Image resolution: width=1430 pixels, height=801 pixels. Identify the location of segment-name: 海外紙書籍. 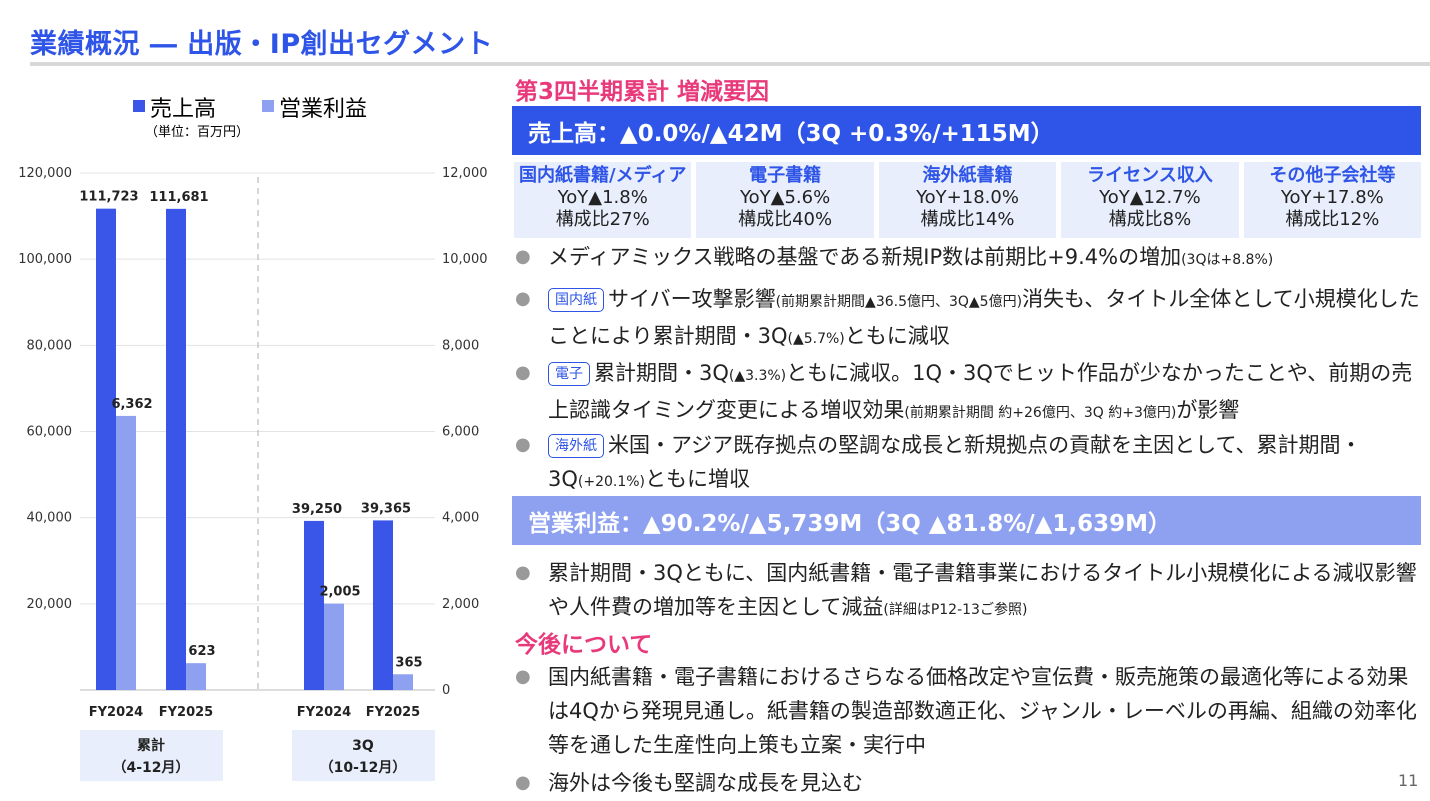
(967, 175).